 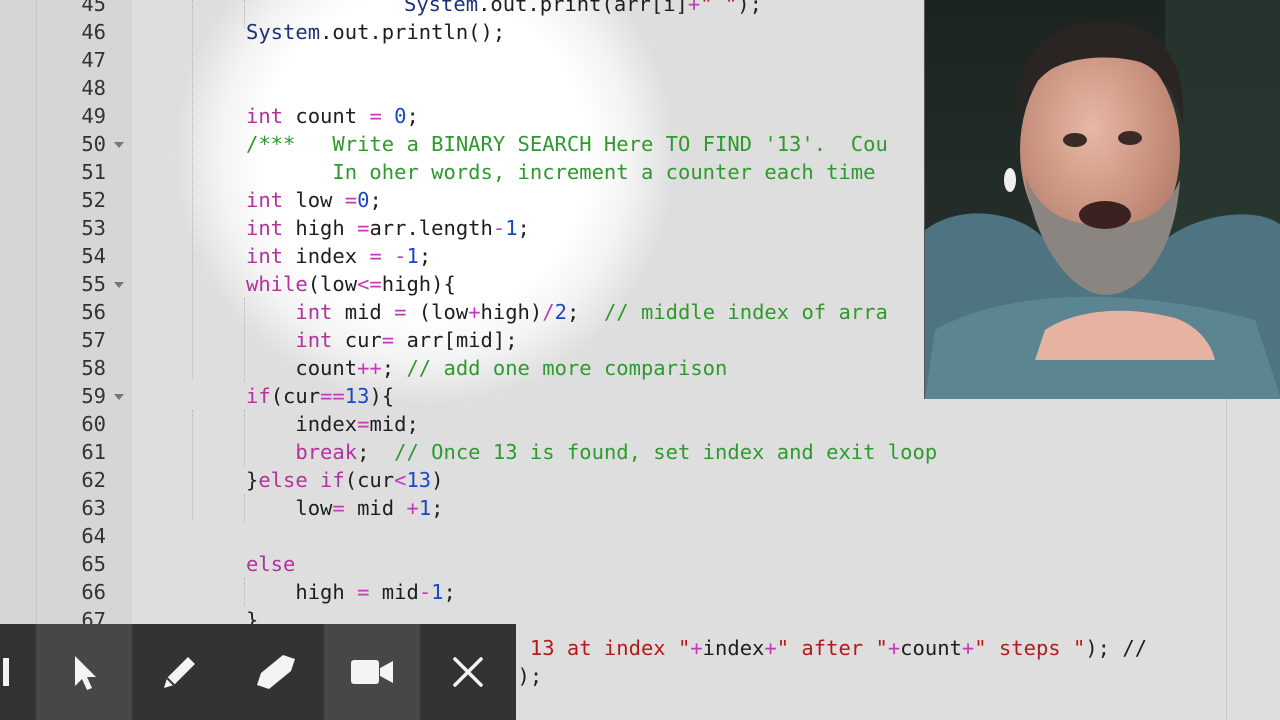 I want to click on code-token: low, so click(x=314, y=200).